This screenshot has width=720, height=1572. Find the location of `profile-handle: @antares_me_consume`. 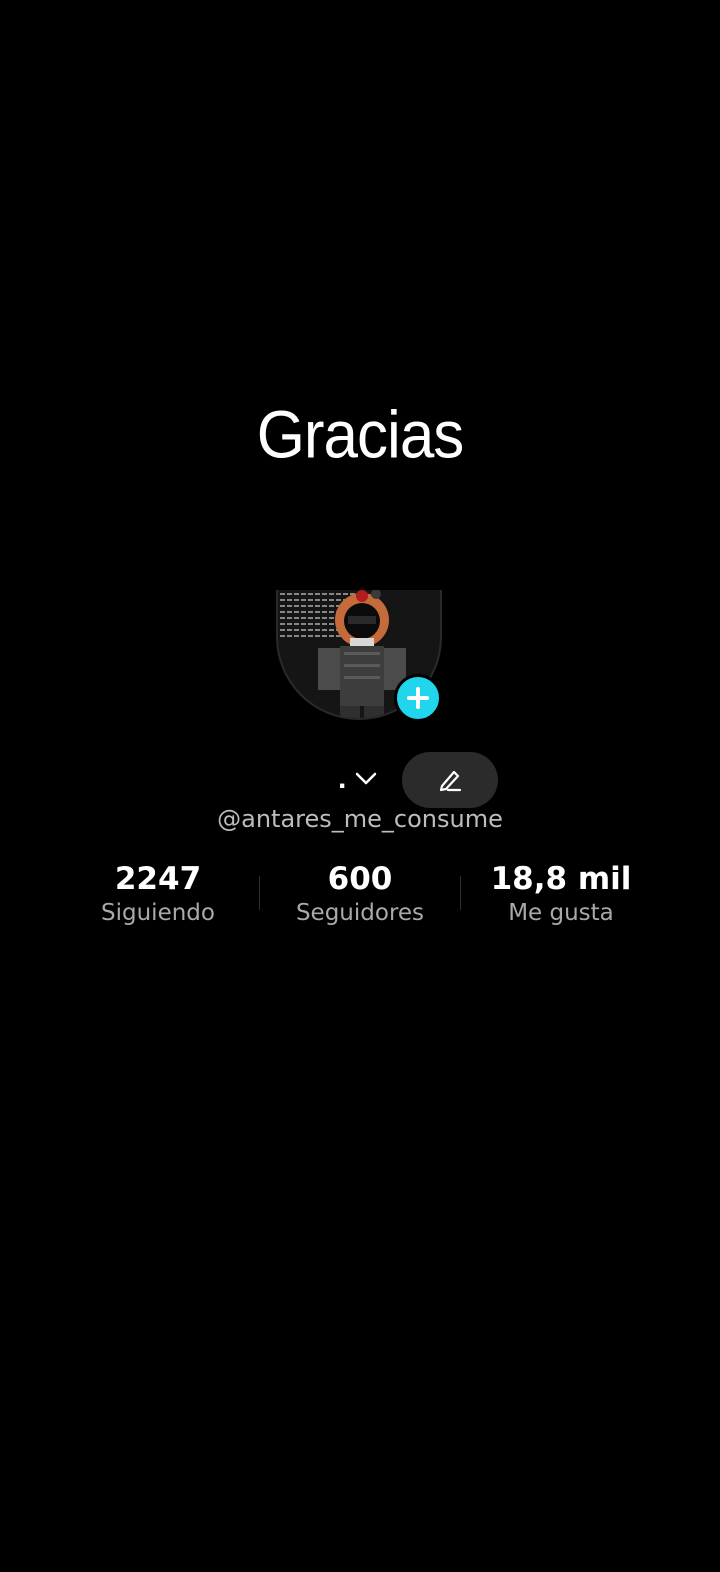

profile-handle: @antares_me_consume is located at coordinates (360, 819).